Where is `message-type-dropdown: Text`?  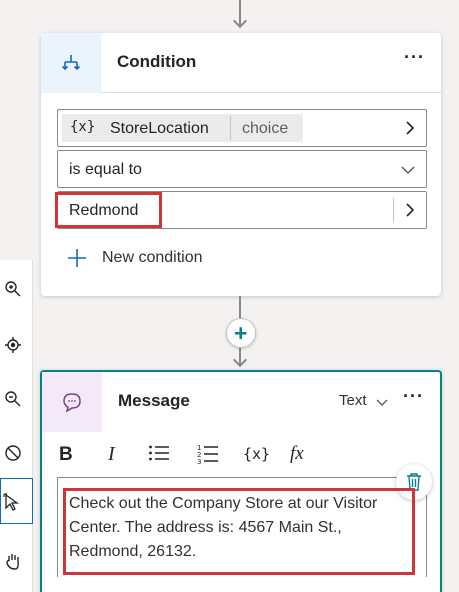 message-type-dropdown: Text is located at coordinates (367, 402).